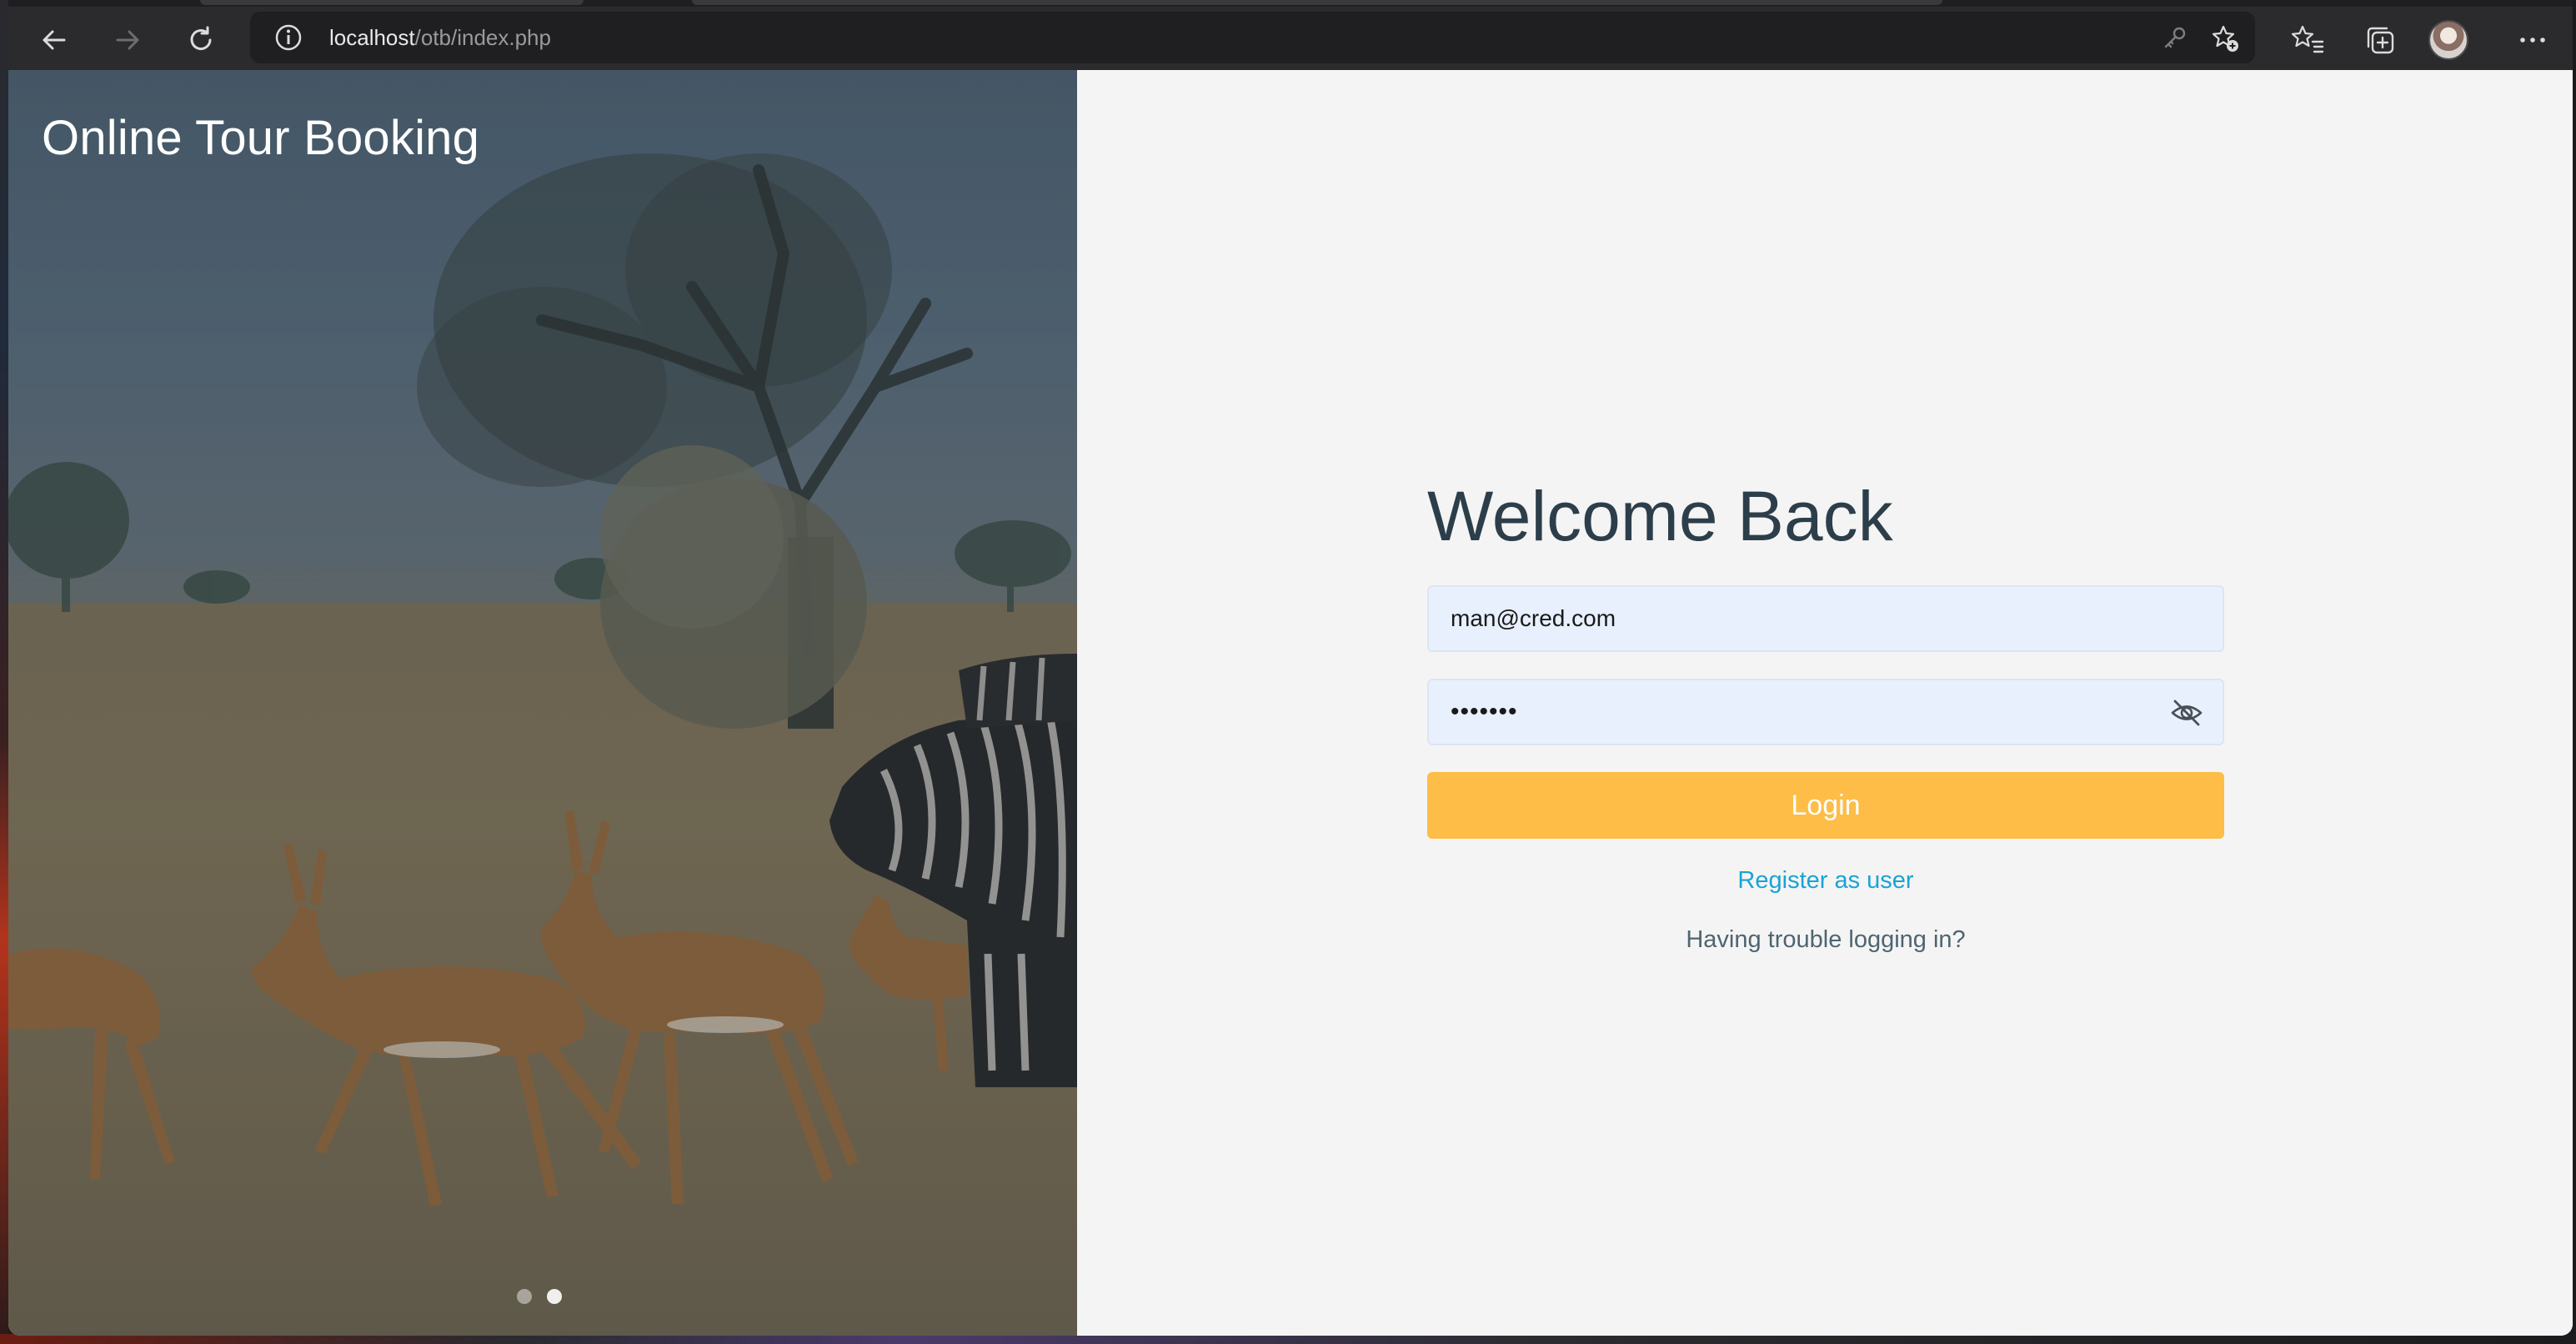 The width and height of the screenshot is (2576, 1344). I want to click on star-plus-icon, so click(2225, 38).